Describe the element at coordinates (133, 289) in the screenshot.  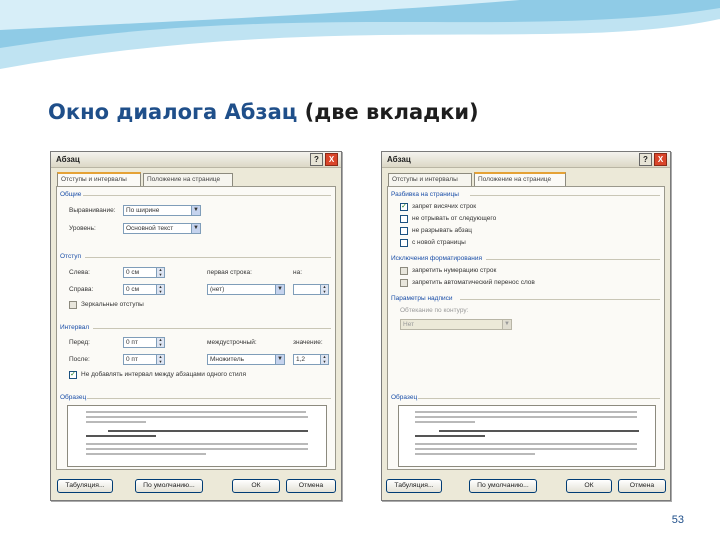
I see `right-indent-value: 0 см` at that location.